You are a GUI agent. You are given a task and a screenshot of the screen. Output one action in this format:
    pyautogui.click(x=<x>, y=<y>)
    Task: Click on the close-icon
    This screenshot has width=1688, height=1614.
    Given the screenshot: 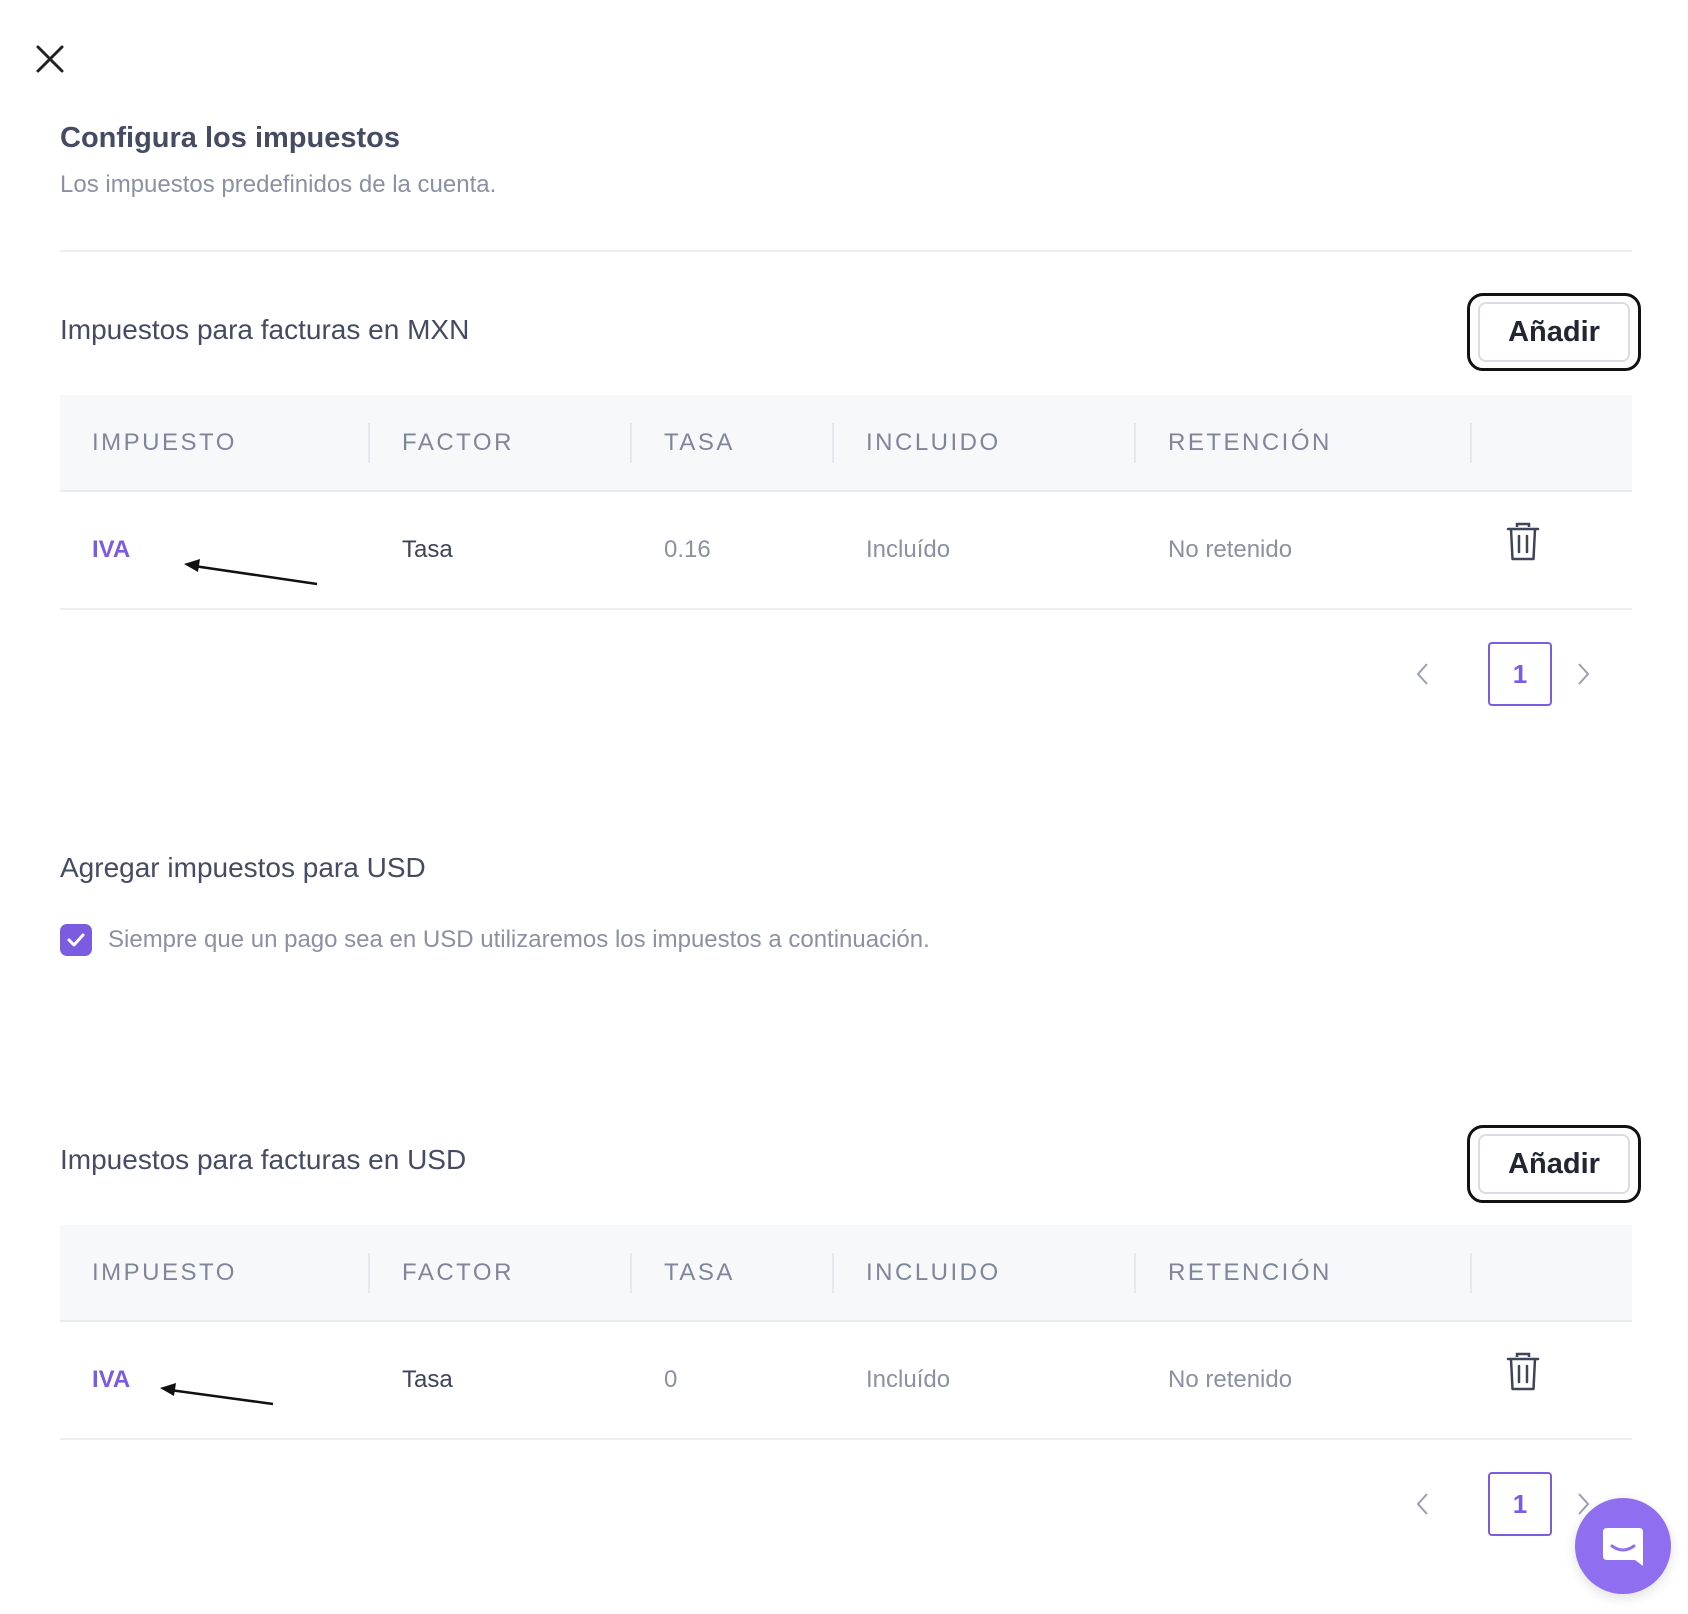 What is the action you would take?
    pyautogui.click(x=50, y=59)
    